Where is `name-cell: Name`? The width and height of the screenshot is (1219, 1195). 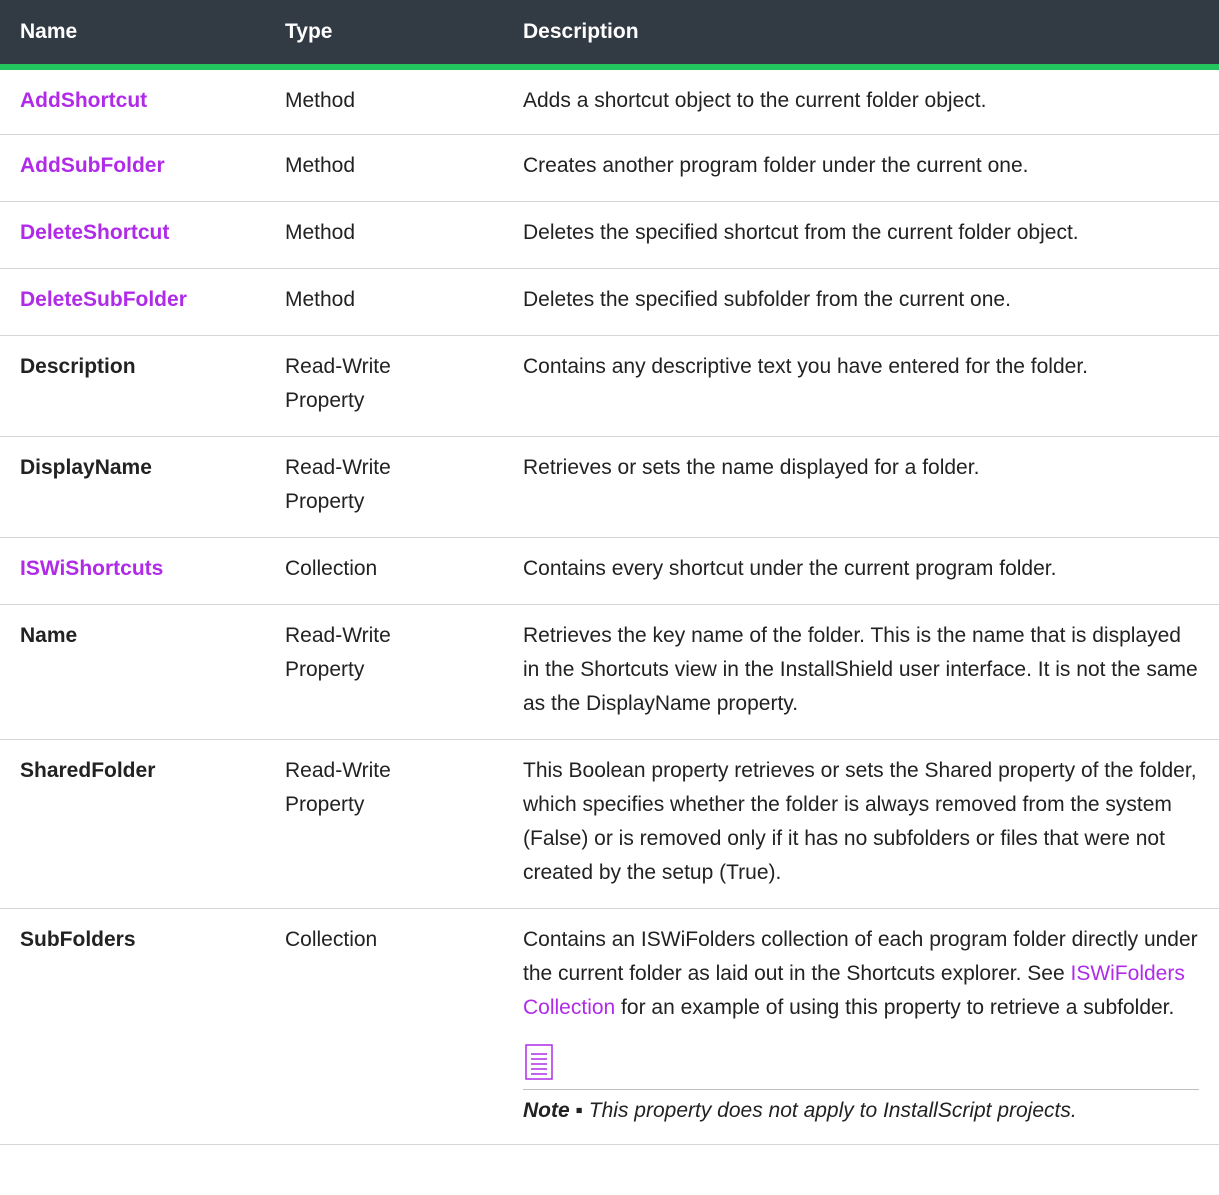
name-cell: Name is located at coordinates (132, 672).